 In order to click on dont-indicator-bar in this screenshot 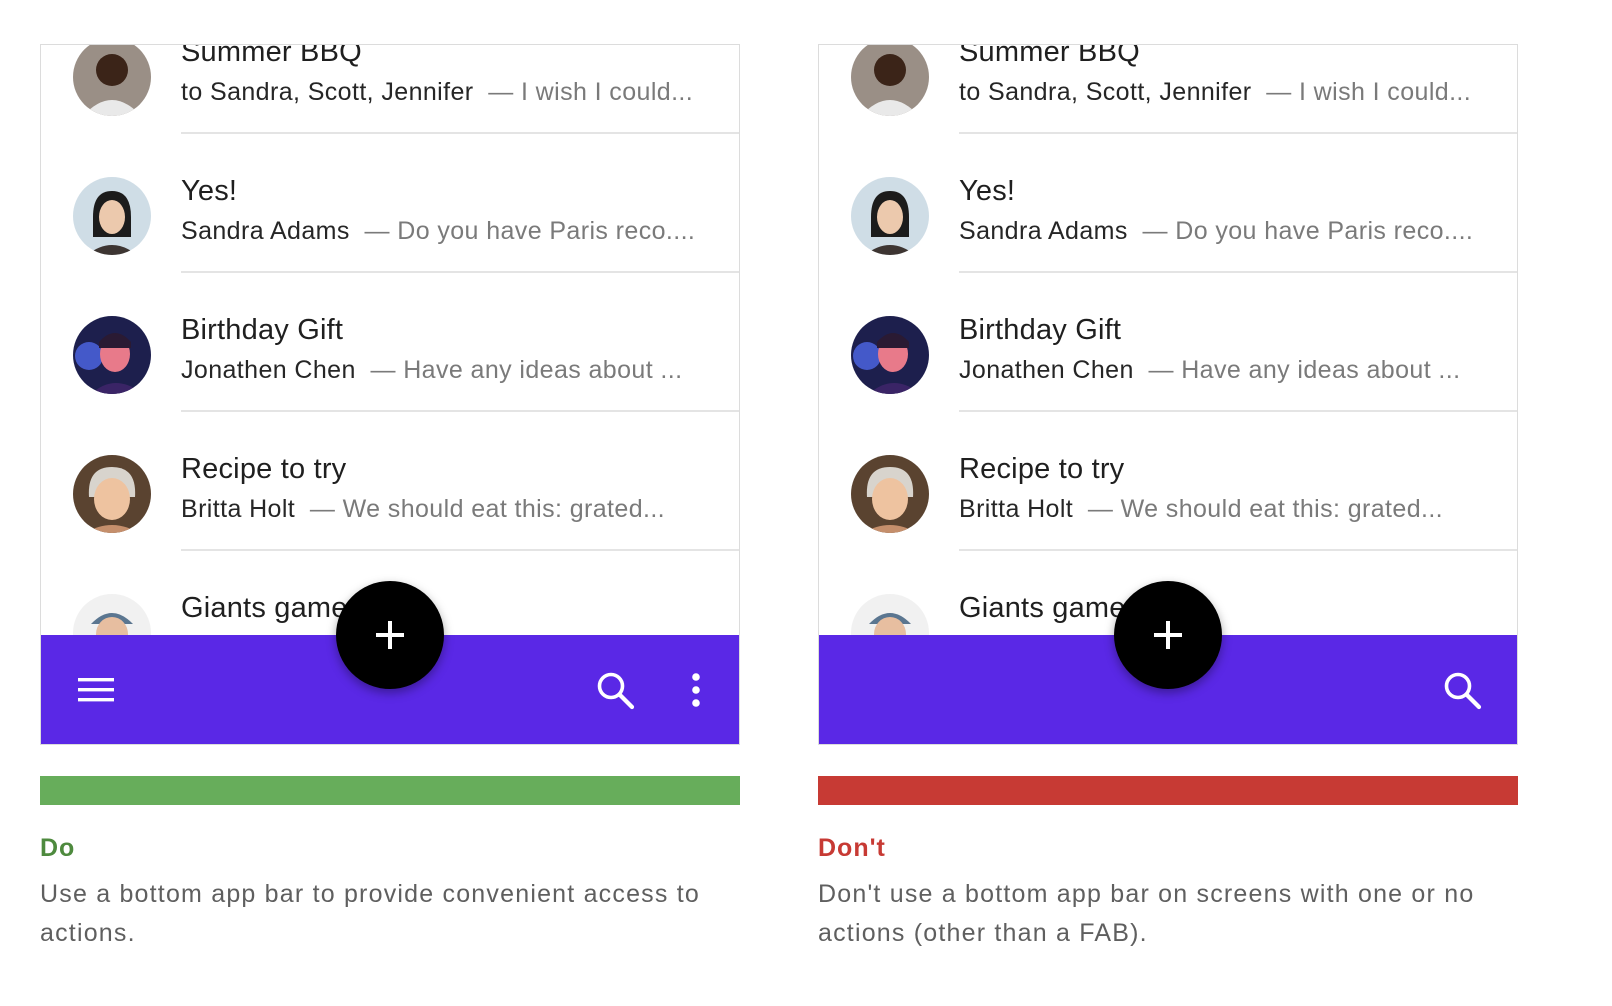, I will do `click(1168, 790)`.